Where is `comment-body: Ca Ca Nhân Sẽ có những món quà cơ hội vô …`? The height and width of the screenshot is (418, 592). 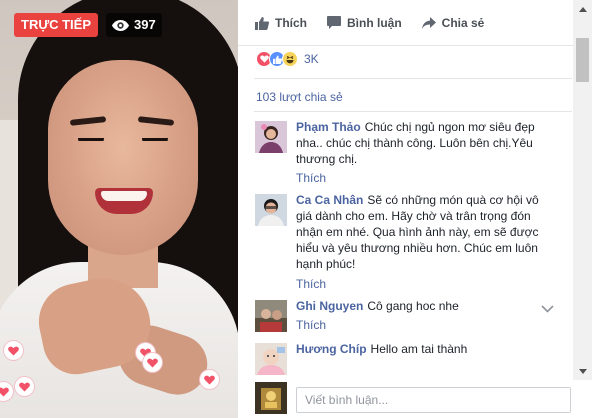
comment-body: Ca Ca Nhân Sẽ có những món quà cơ hội vô … is located at coordinates (427, 232).